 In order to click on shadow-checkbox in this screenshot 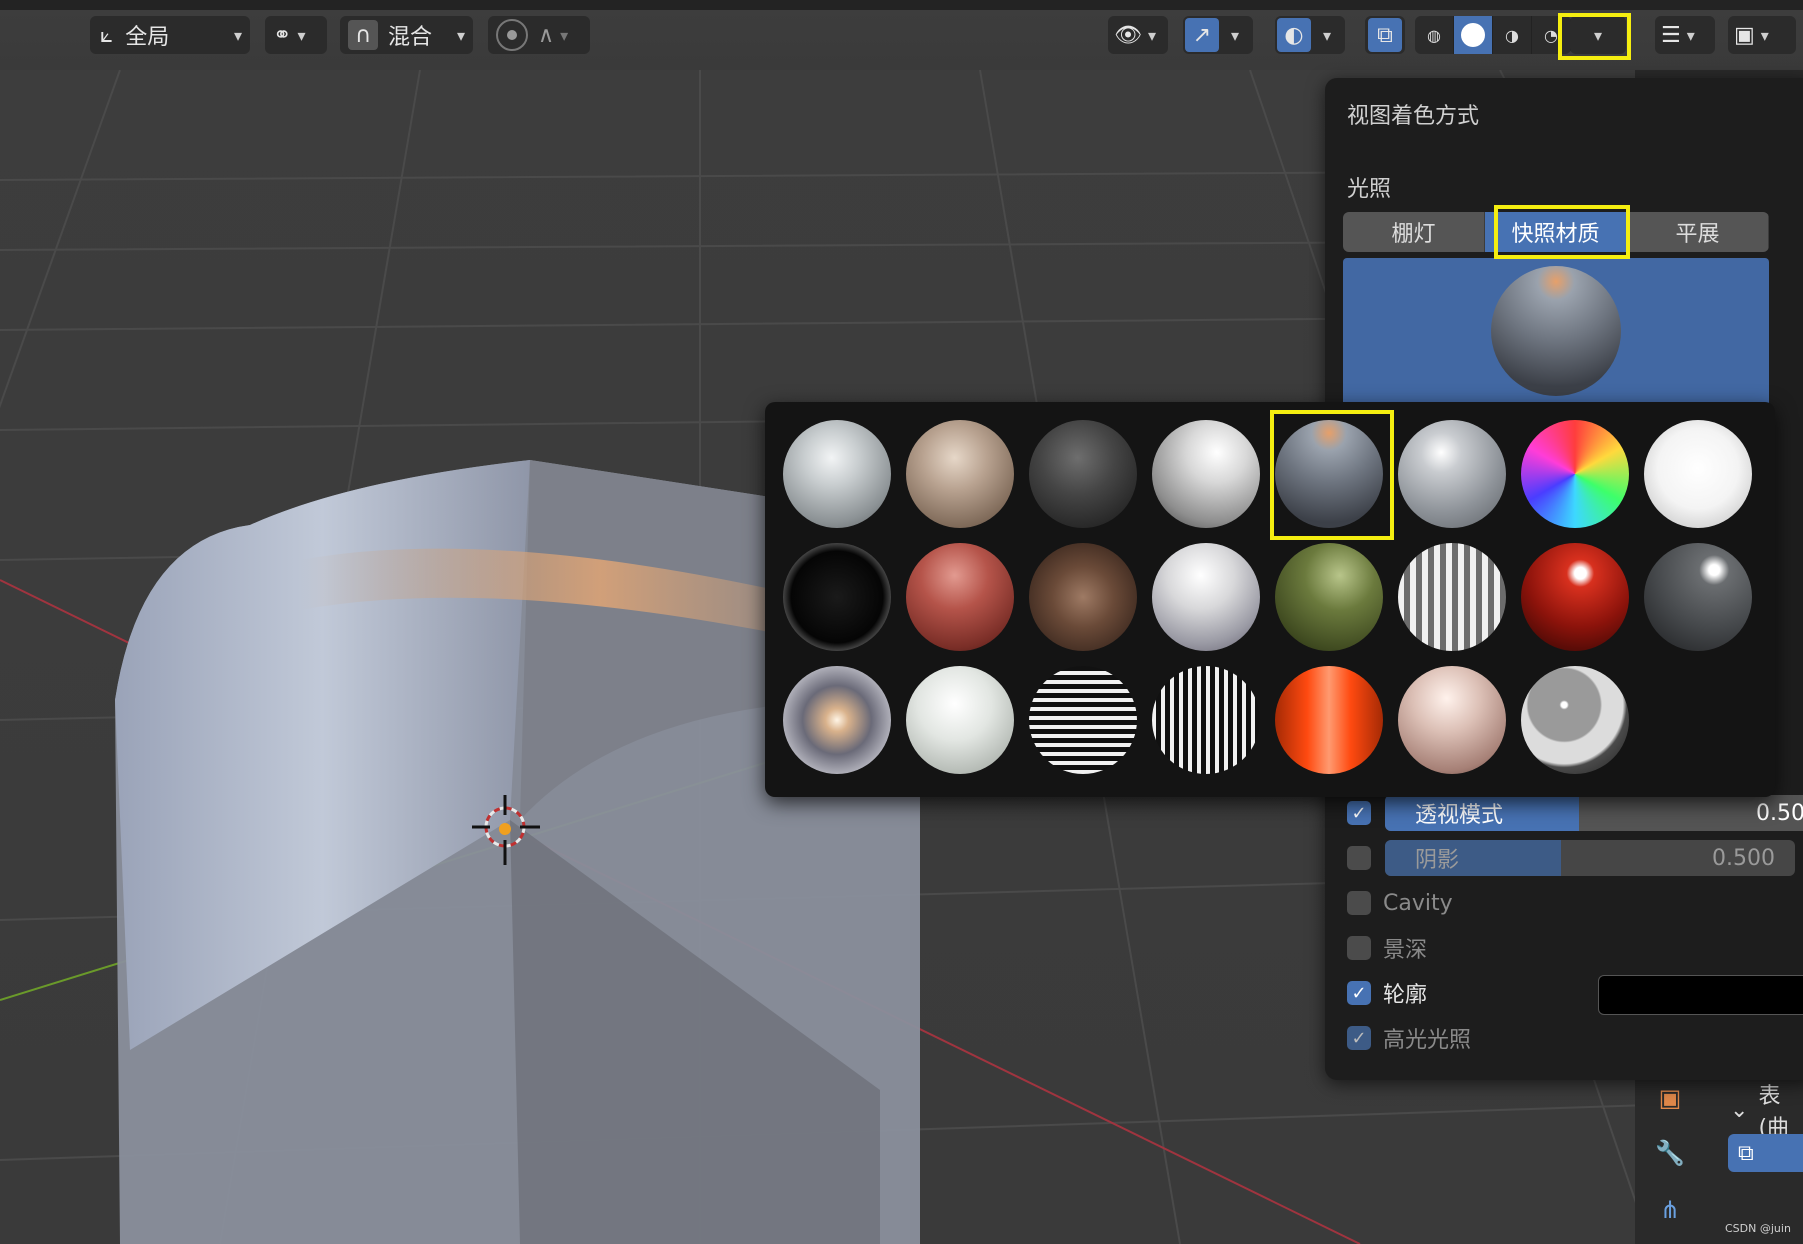, I will do `click(1359, 858)`.